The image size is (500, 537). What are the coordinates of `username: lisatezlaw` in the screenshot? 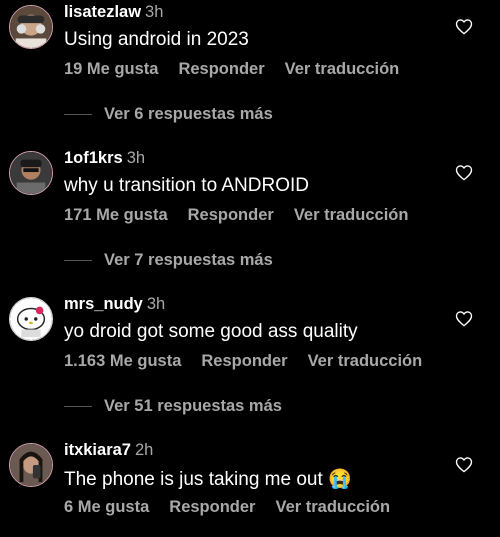 It's located at (102, 12).